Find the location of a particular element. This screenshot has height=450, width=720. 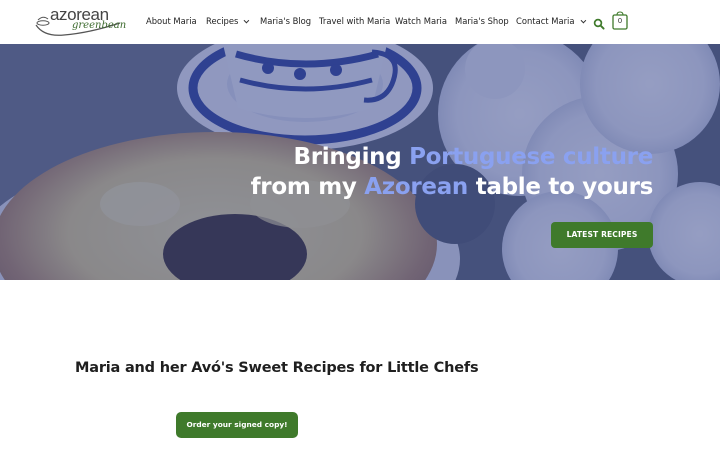

nav-label: Maria's Blog is located at coordinates (286, 21).